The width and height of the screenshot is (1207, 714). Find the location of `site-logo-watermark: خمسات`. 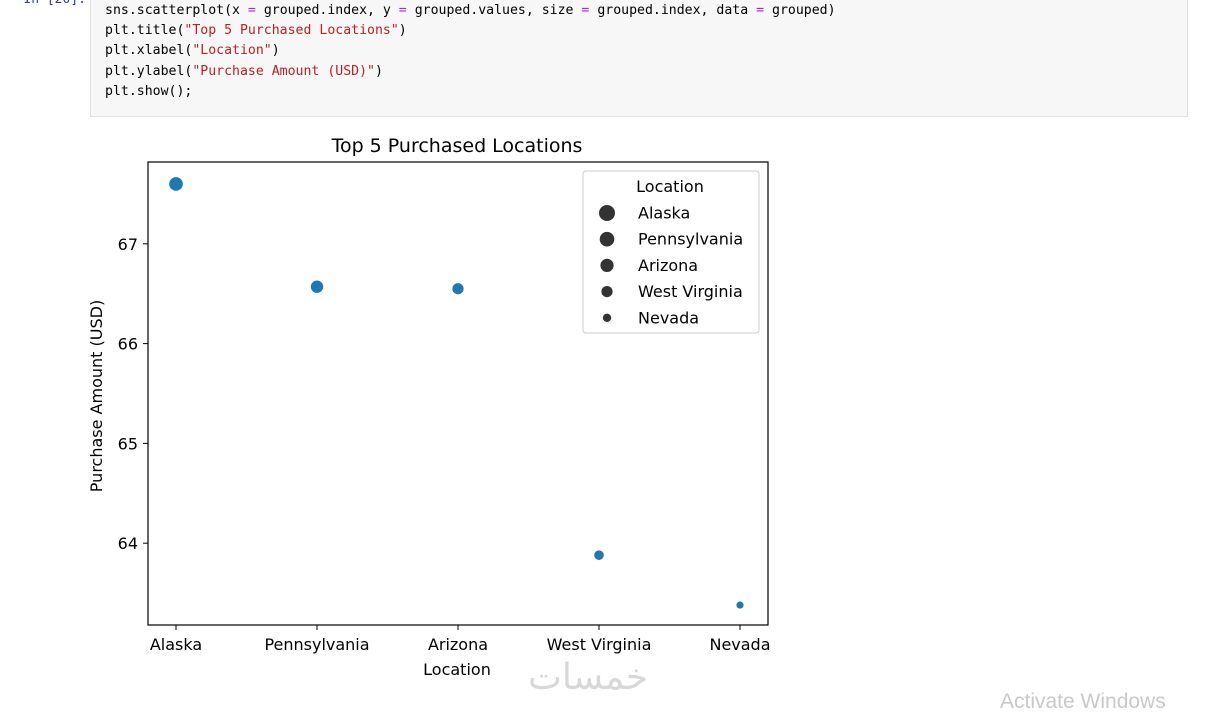

site-logo-watermark: خمسات is located at coordinates (588, 677).